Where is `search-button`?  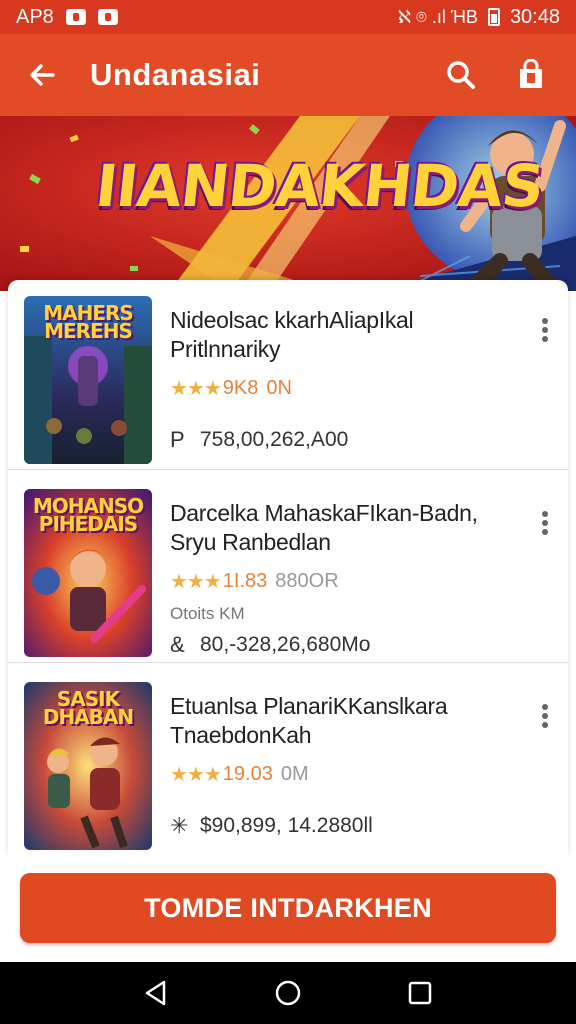
search-button is located at coordinates (461, 75).